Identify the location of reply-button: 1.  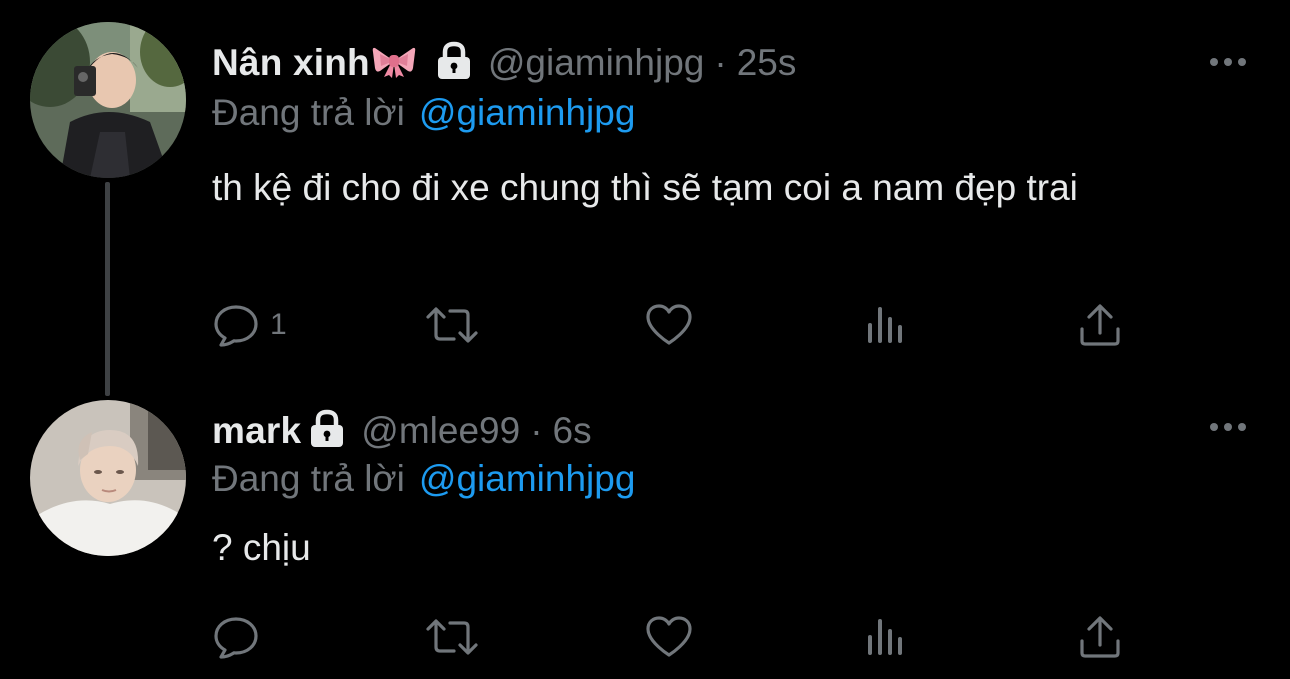
(249, 325).